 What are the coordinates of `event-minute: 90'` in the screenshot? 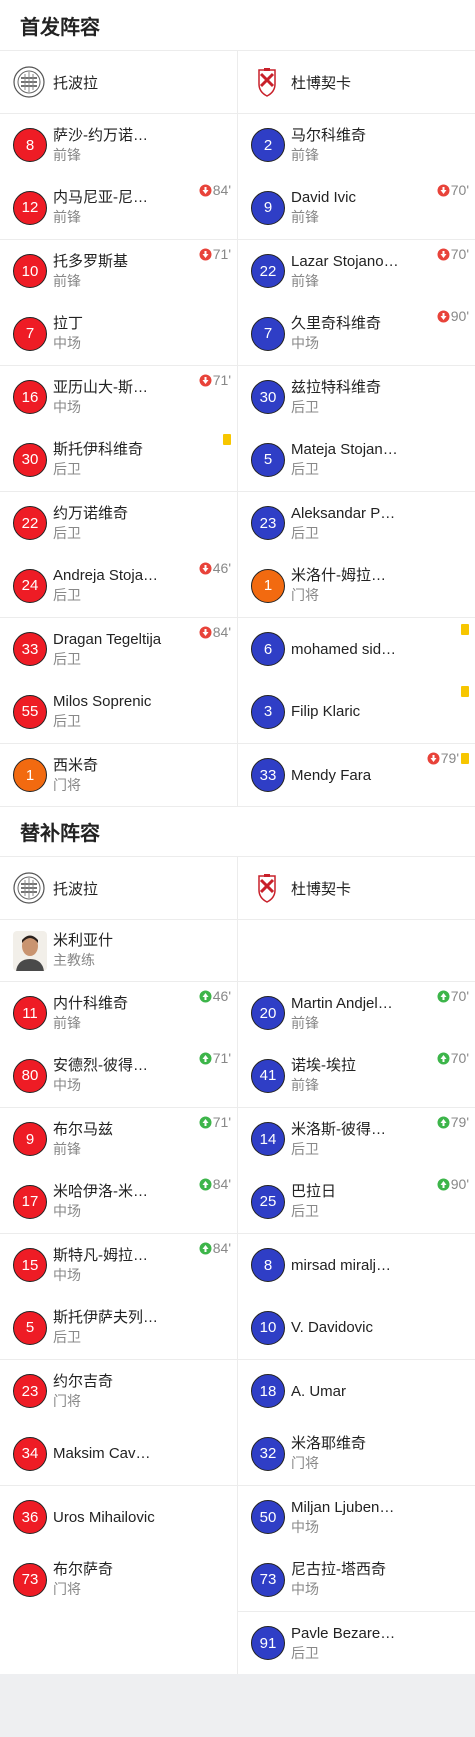 It's located at (459, 1184).